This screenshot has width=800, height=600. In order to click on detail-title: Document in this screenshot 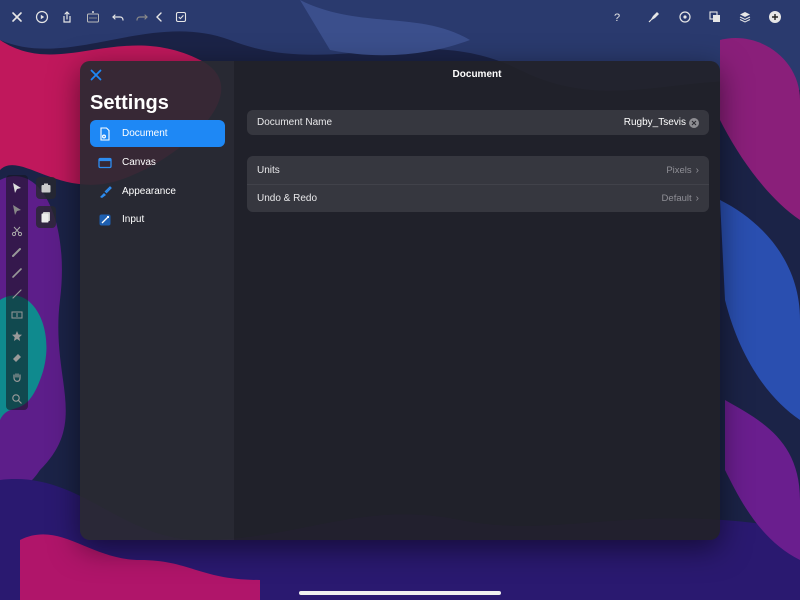, I will do `click(477, 74)`.